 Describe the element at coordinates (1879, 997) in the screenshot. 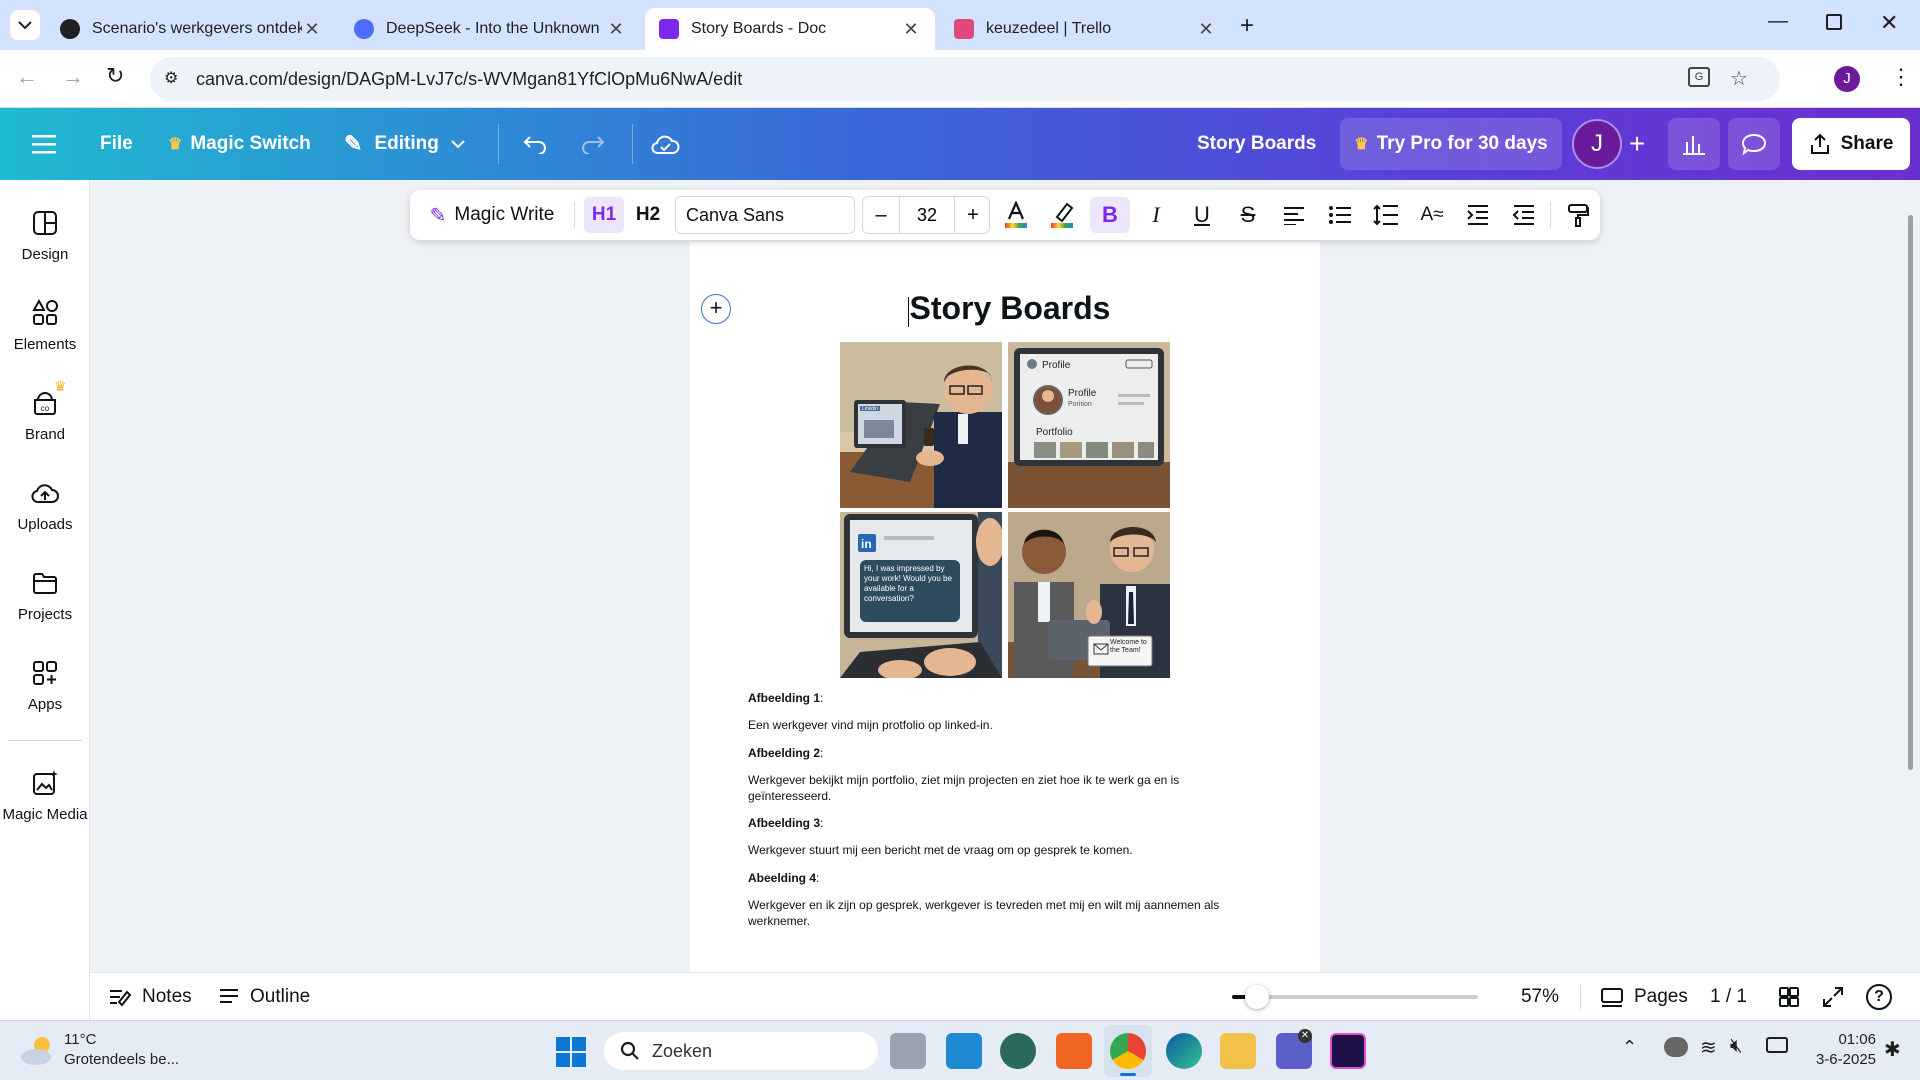

I see `help-button: ?` at that location.